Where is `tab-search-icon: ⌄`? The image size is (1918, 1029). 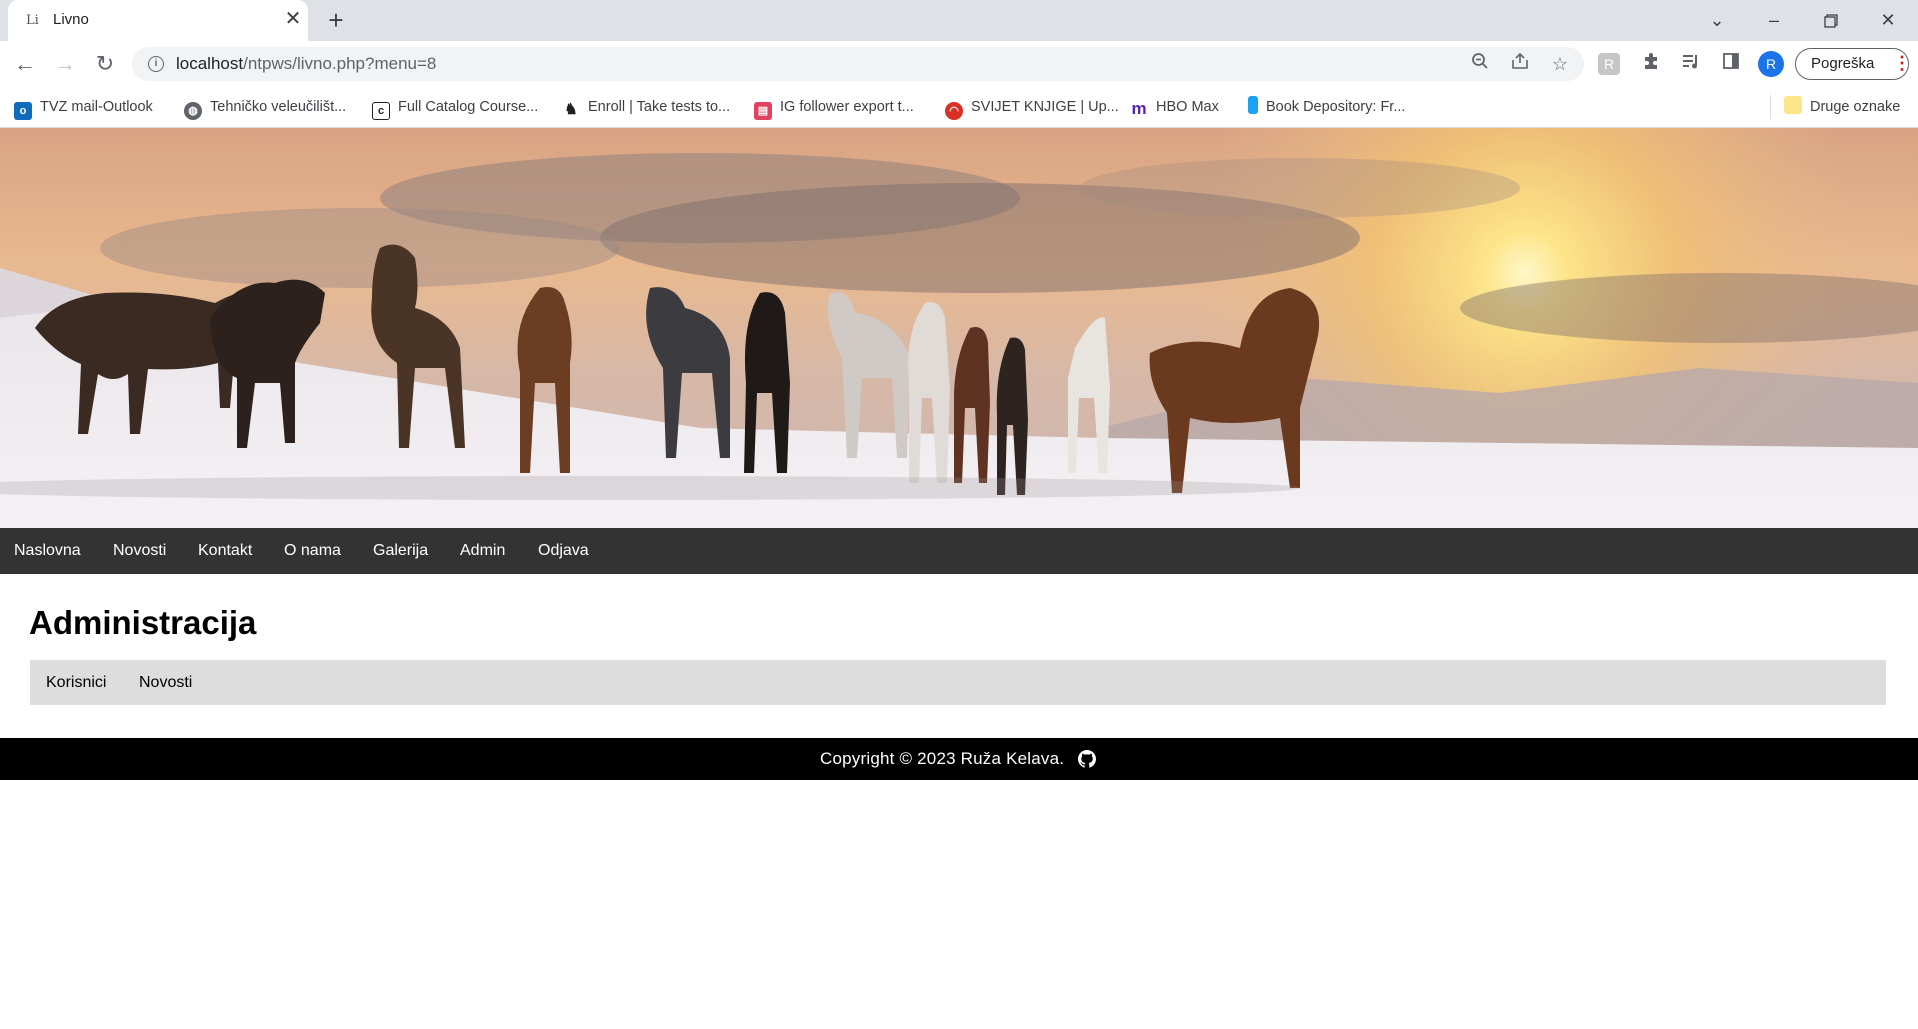
tab-search-icon: ⌄ is located at coordinates (1717, 20).